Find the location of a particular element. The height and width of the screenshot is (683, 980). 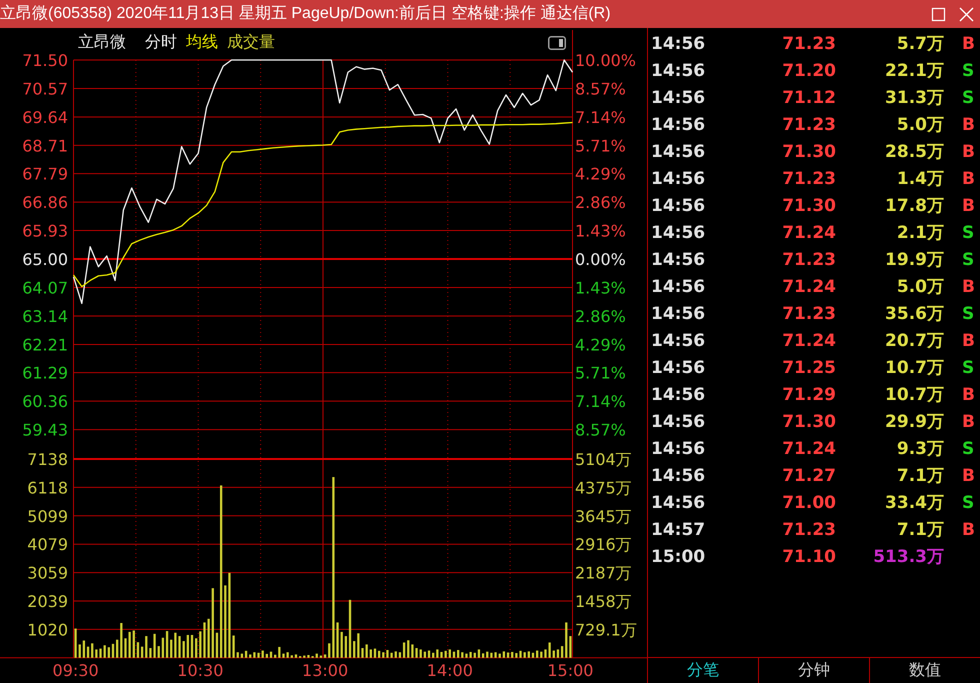

trade-price: 71.10 is located at coordinates (809, 556).